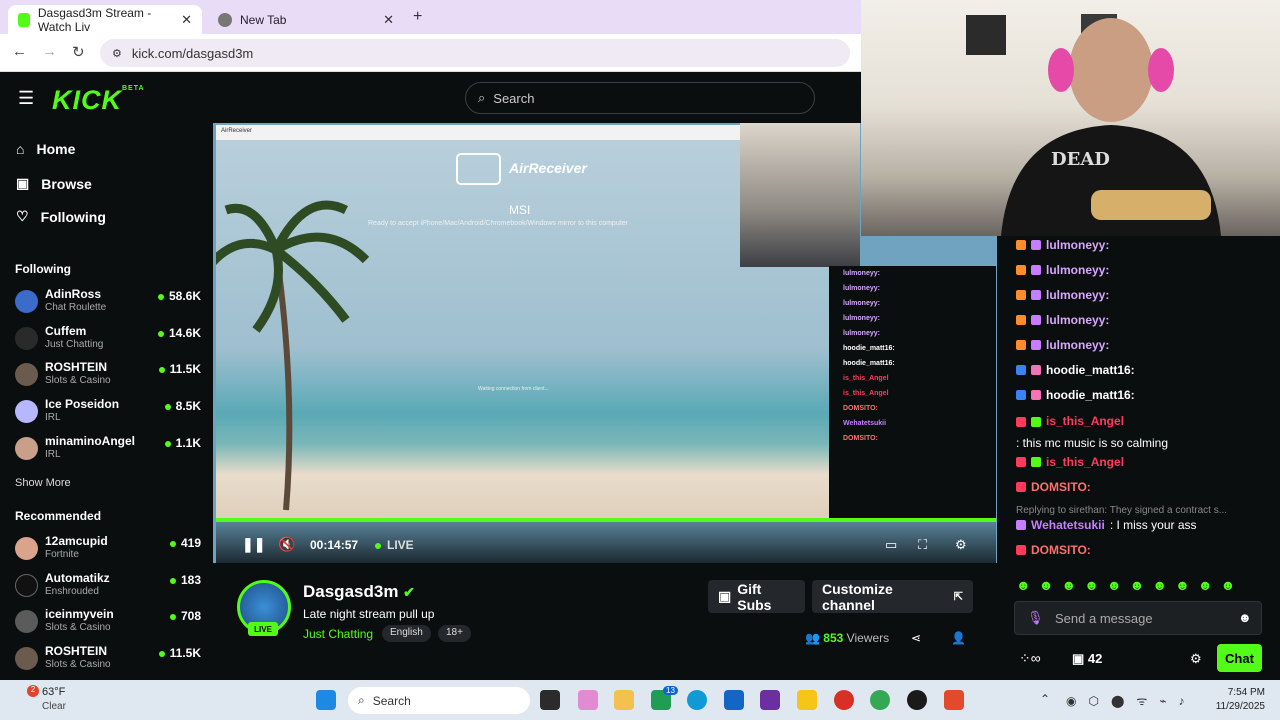 The height and width of the screenshot is (720, 1280). What do you see at coordinates (624, 700) in the screenshot?
I see `file-explorer-icon` at bounding box center [624, 700].